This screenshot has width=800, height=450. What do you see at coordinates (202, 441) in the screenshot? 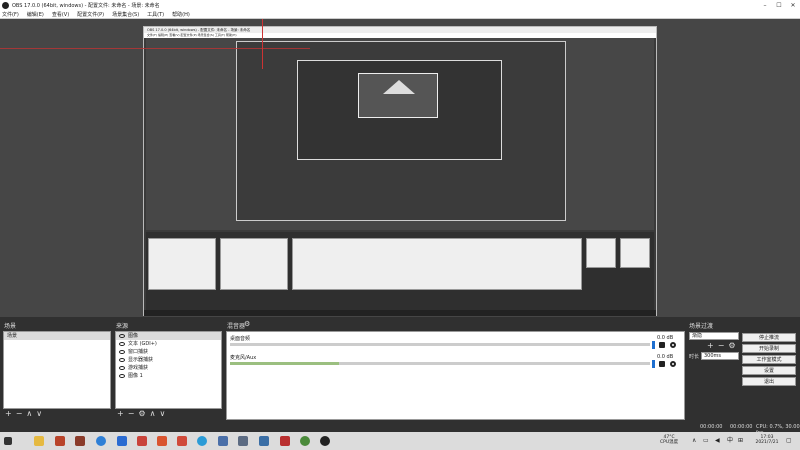
I see `edge-icon` at bounding box center [202, 441].